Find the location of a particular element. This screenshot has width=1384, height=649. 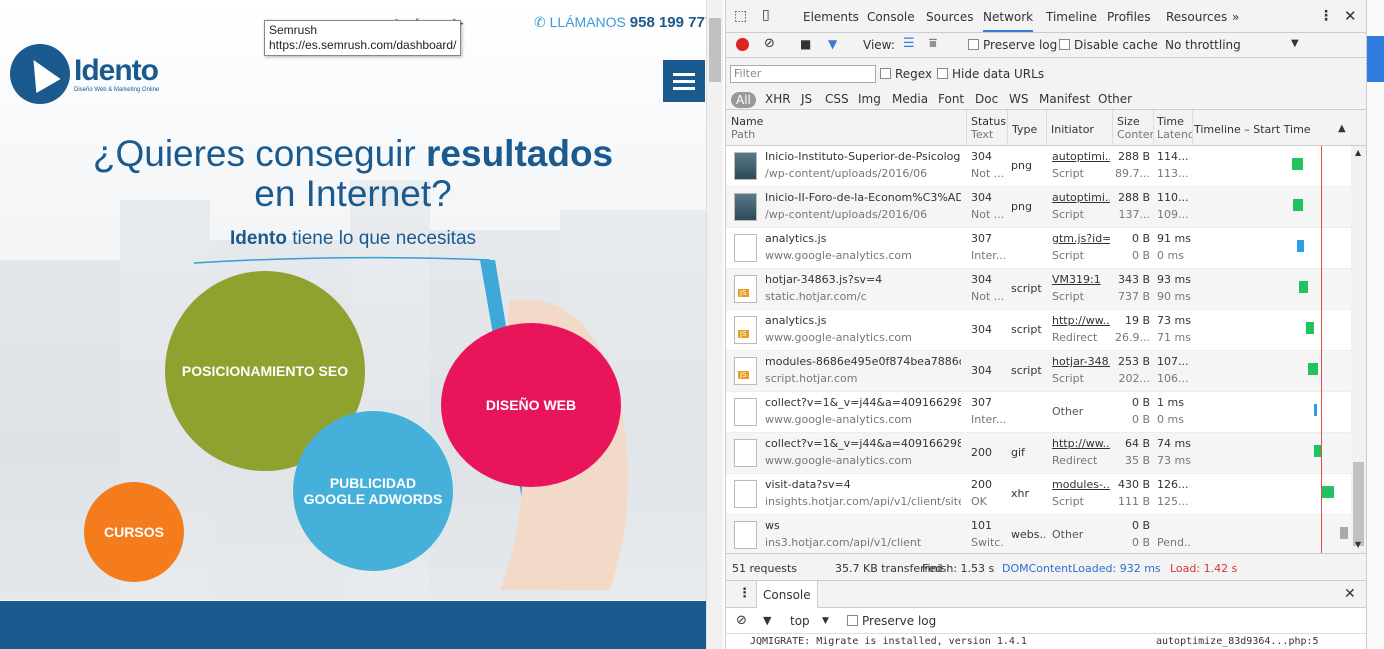

clear-console-icon: ⊘ is located at coordinates (741, 620).